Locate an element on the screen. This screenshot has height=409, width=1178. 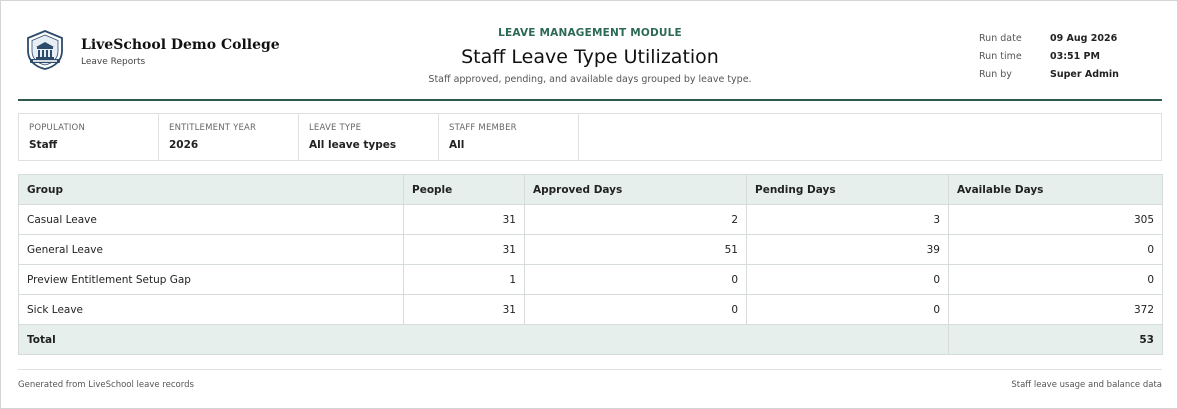
meta-run-time: Run time 03:51 PM is located at coordinates (1069, 56).